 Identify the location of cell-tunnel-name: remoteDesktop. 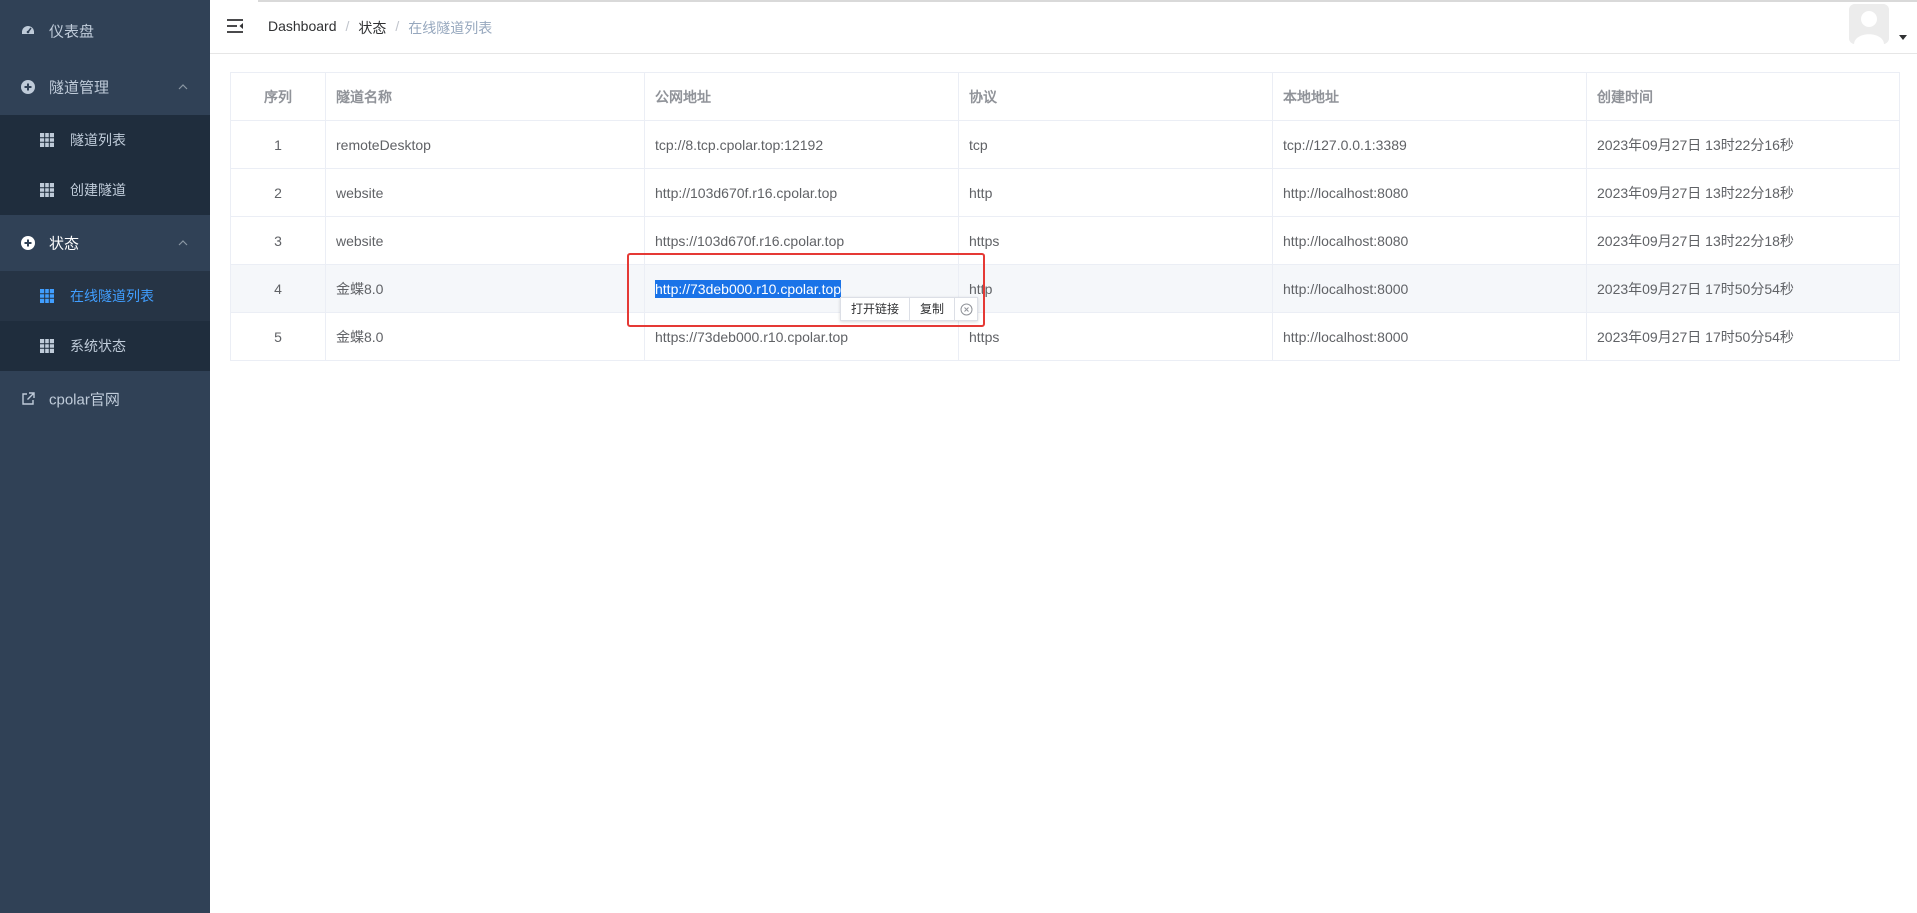
(485, 144).